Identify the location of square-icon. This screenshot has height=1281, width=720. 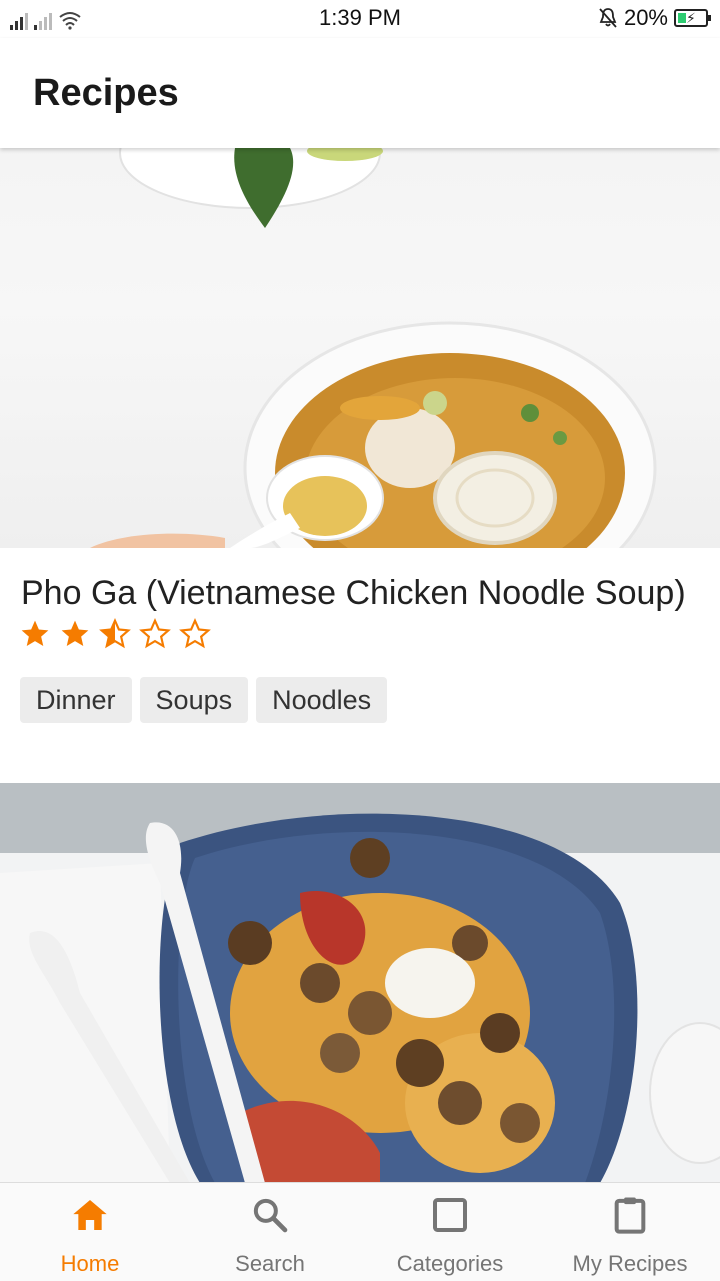
(450, 1215).